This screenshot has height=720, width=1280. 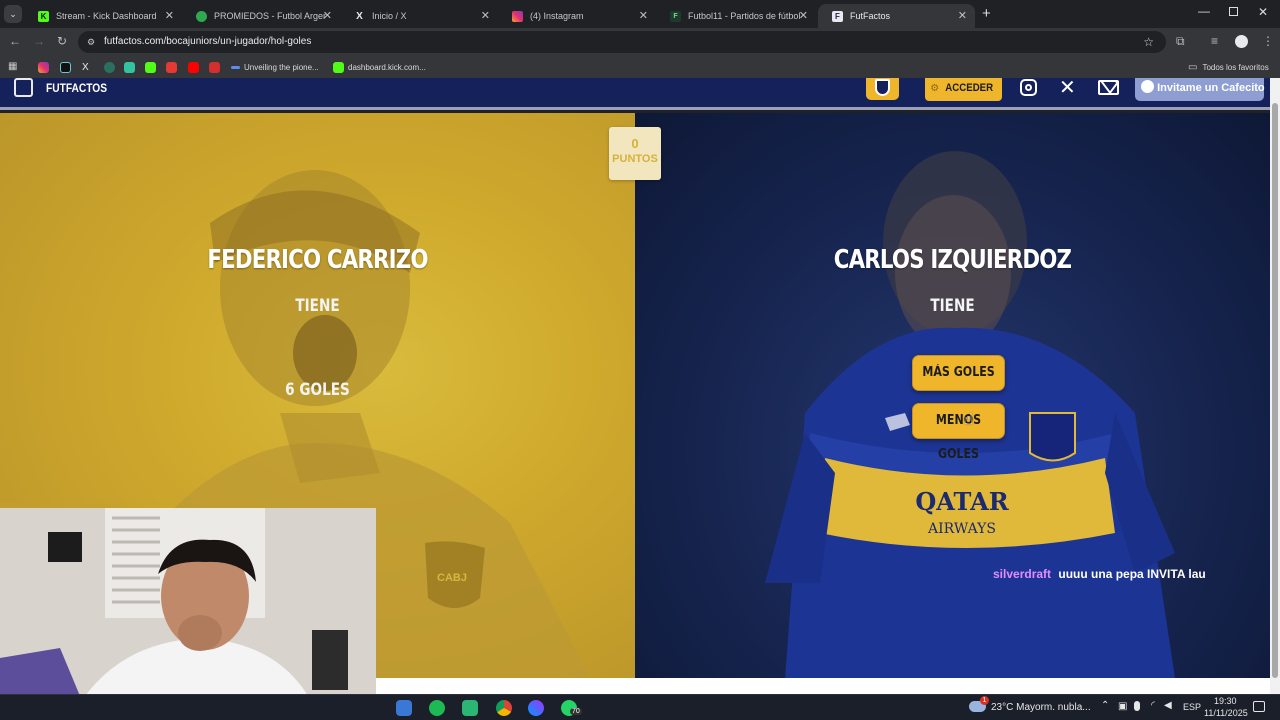 What do you see at coordinates (62, 41) in the screenshot?
I see `reload-icon: ↻` at bounding box center [62, 41].